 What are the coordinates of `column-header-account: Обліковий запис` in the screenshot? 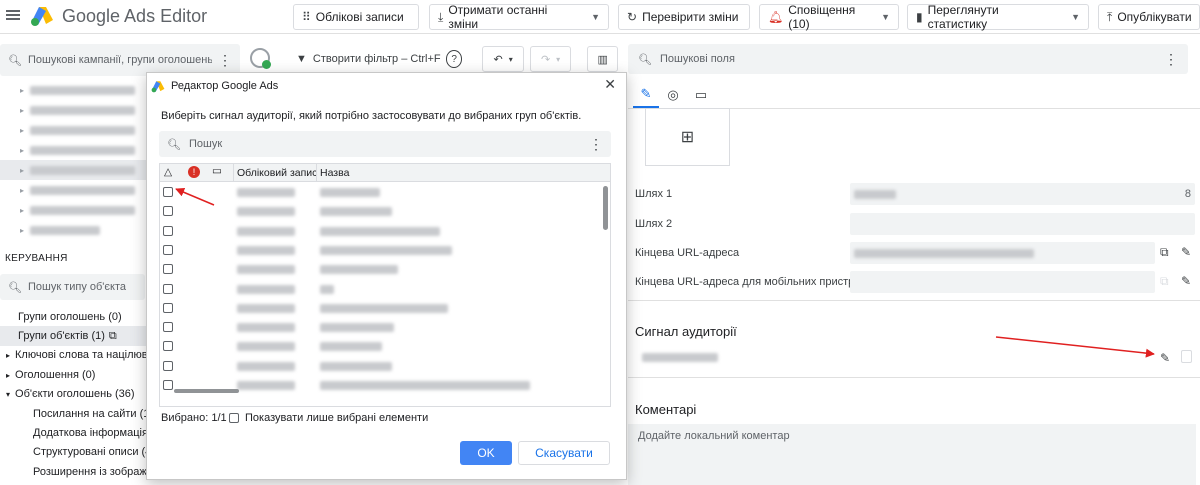 It's located at (277, 173).